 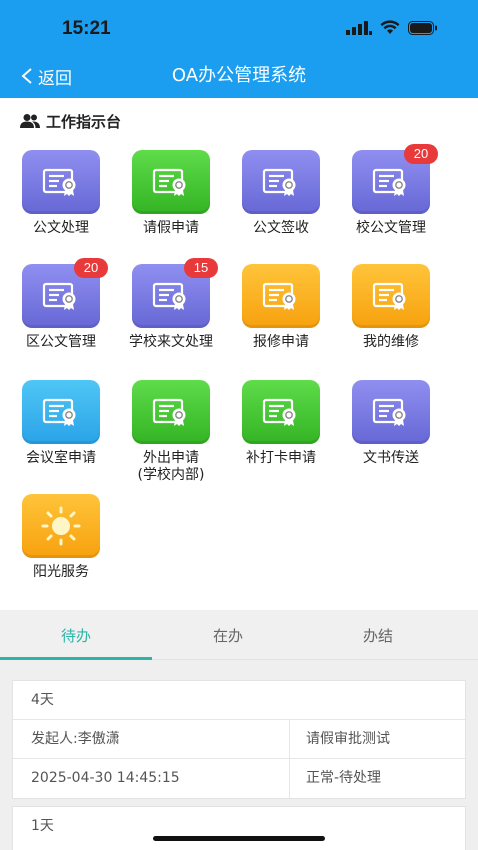 I want to click on task-status: 正常-待处理, so click(x=378, y=778).